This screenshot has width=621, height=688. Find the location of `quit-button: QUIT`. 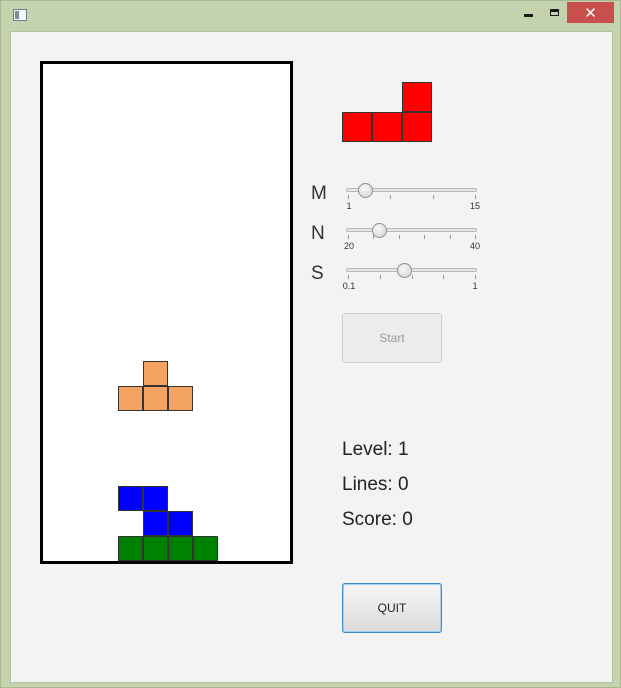

quit-button: QUIT is located at coordinates (392, 608).